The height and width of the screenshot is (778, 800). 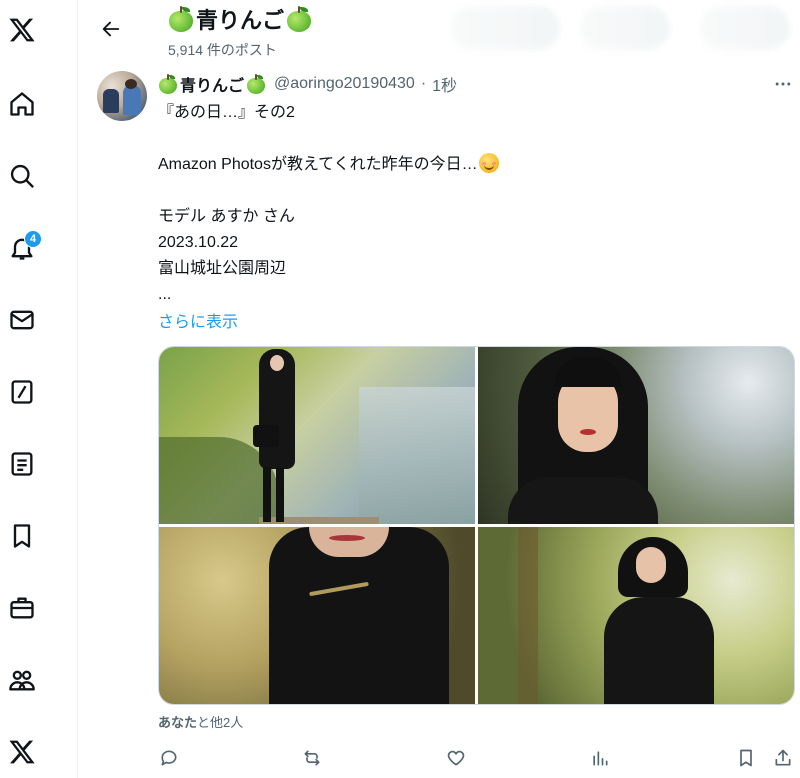 I want to click on avatar, so click(x=122, y=96).